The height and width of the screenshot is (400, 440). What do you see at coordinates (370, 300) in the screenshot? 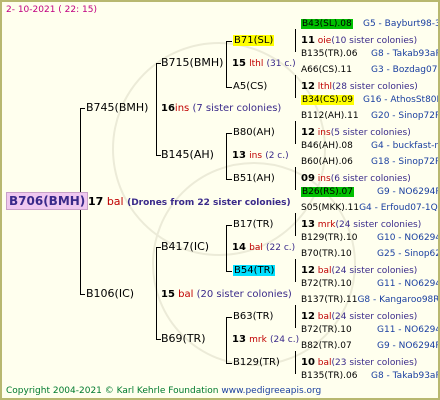
I see `ancestor-row: B137(TR).11G8 - Kangaroo98R` at bounding box center [370, 300].